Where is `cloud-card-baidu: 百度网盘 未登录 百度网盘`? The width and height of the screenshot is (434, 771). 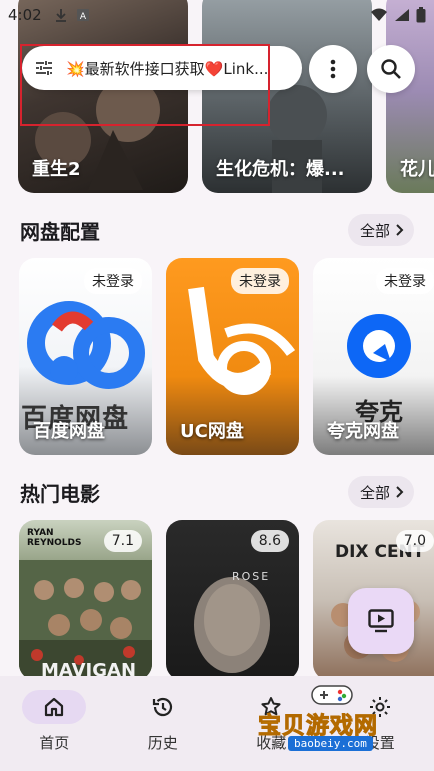
cloud-card-baidu: 百度网盘 未登录 百度网盘 is located at coordinates (85, 356).